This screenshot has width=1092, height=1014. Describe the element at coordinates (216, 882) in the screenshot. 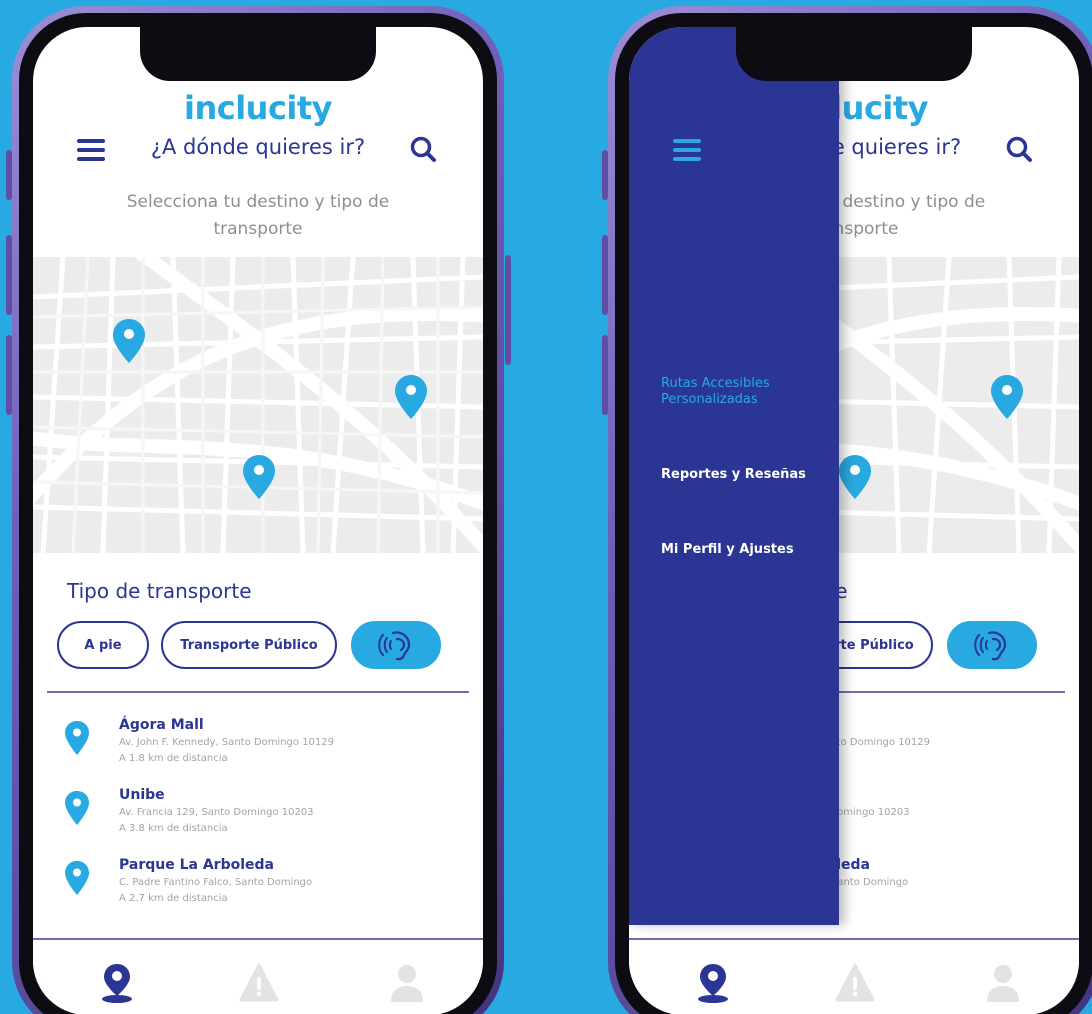

I see `place-address: C. Padre Fantino Falco, Santo Domingo` at that location.